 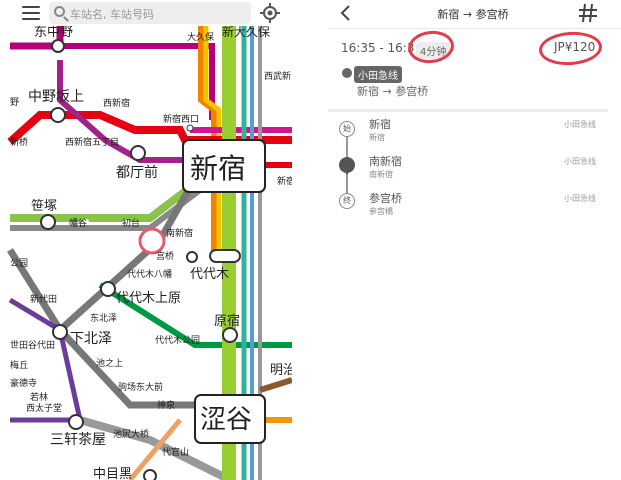 I want to click on station-label: 神泉, so click(x=166, y=405).